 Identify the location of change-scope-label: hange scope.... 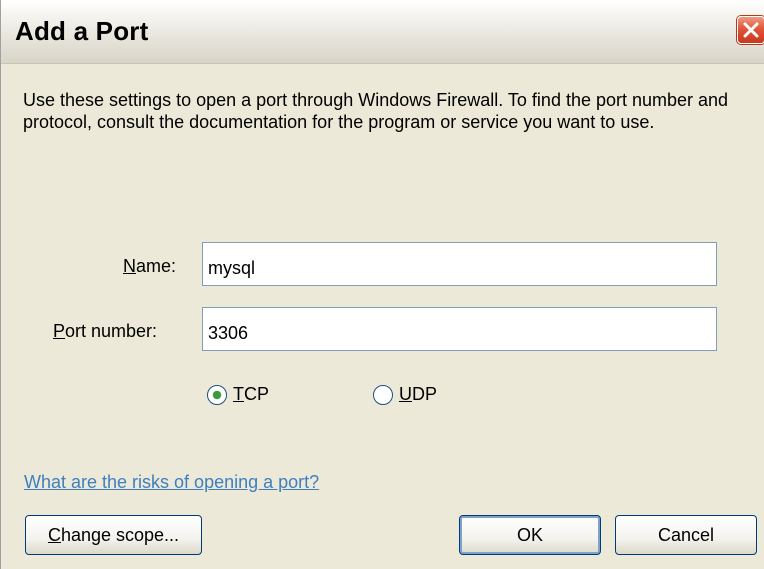
(120, 534).